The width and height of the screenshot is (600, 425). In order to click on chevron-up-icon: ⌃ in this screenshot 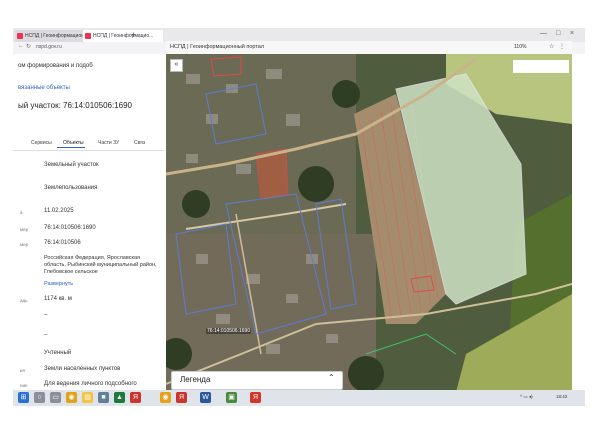, I will do `click(331, 377)`.